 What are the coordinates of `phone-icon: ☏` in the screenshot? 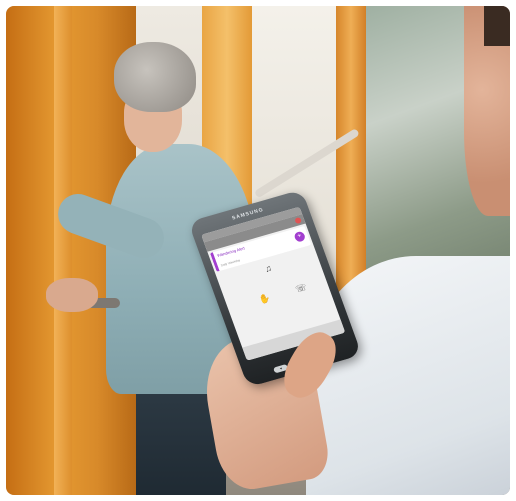 It's located at (301, 288).